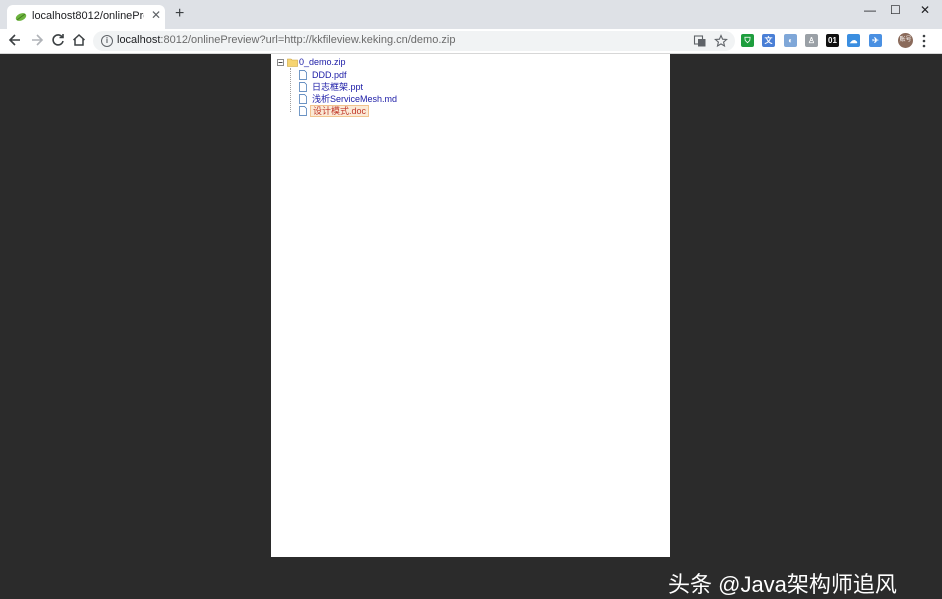 This screenshot has height=599, width=942. I want to click on reload-icon, so click(58, 40).